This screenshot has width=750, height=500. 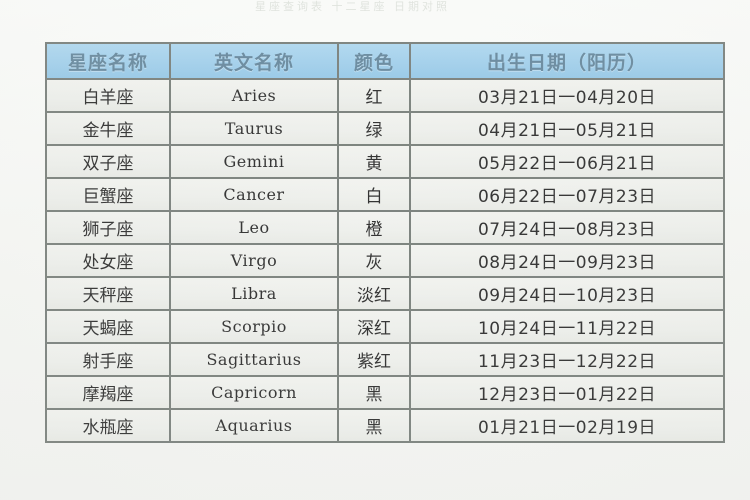 I want to click on column-header-color: 颜色, so click(x=374, y=61).